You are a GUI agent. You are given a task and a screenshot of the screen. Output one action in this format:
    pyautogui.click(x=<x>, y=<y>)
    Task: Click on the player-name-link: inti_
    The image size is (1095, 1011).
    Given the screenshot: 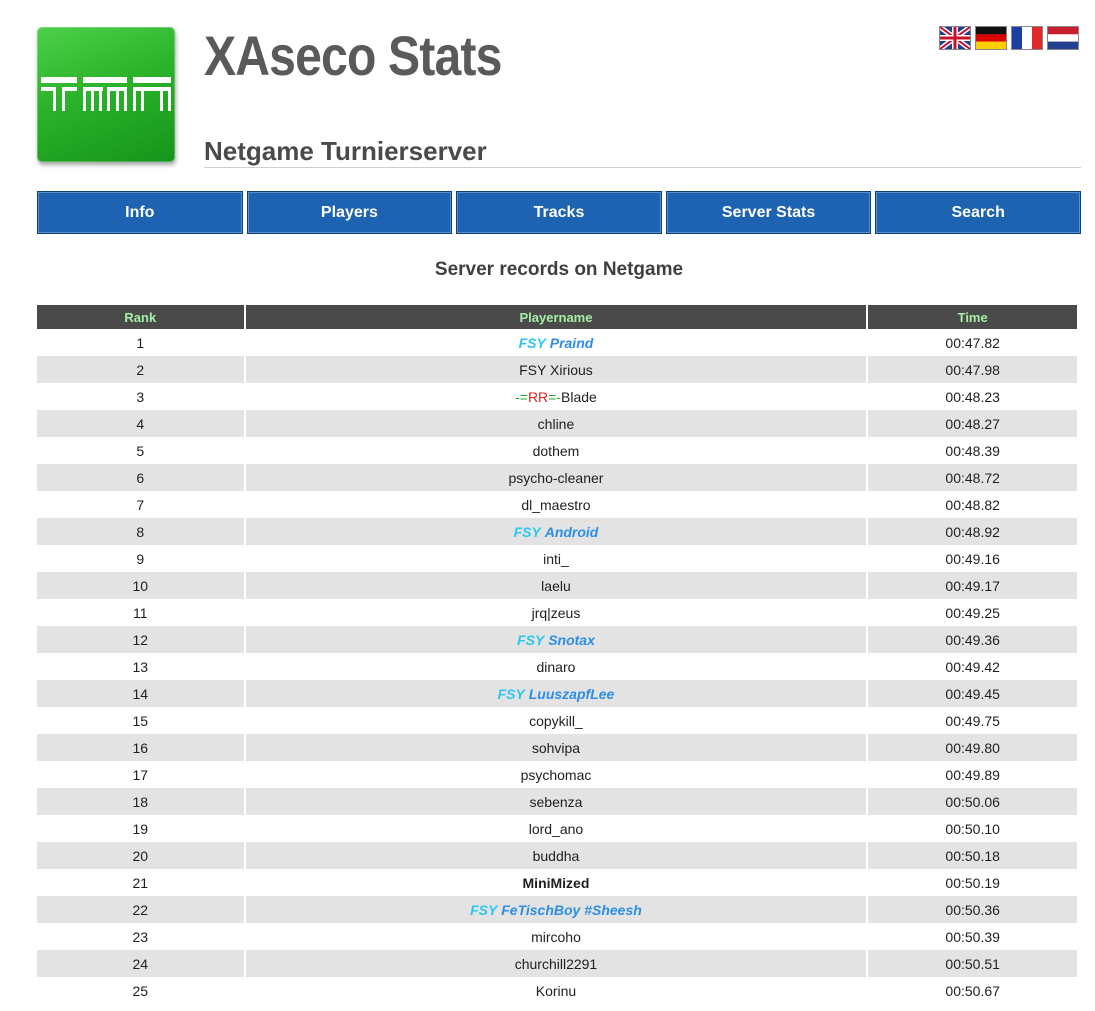 What is the action you would take?
    pyautogui.click(x=556, y=558)
    